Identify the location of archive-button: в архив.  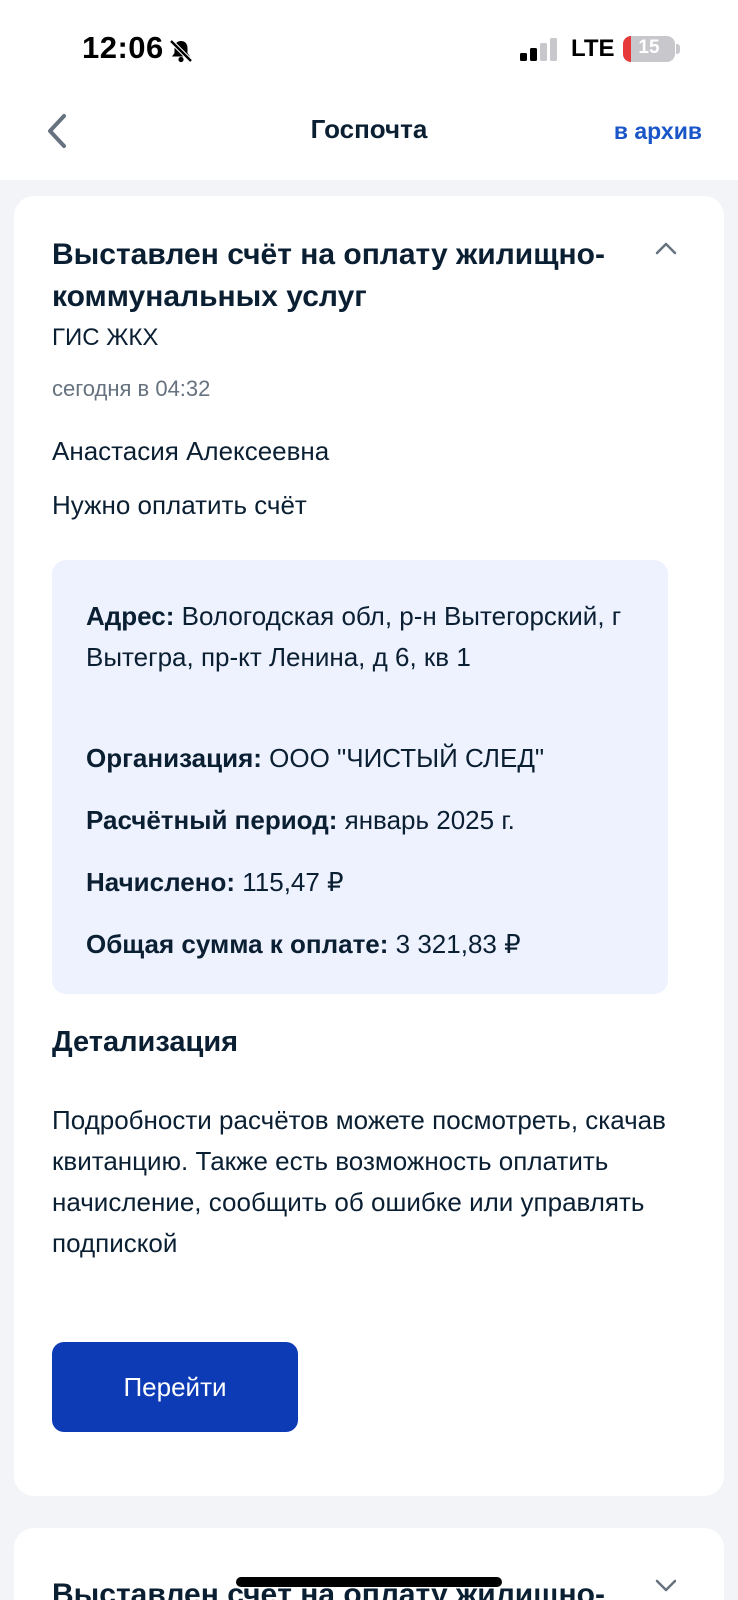
(658, 131).